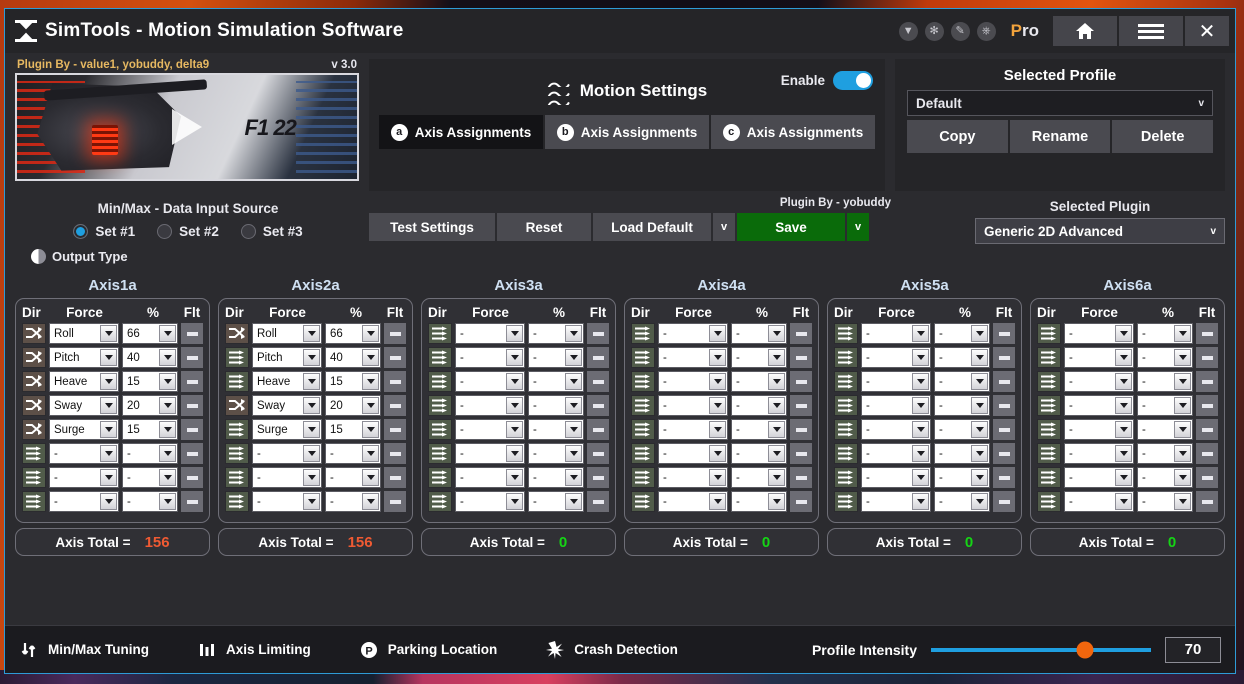 The width and height of the screenshot is (1244, 684). I want to click on output-type-button: Output Type, so click(196, 256).